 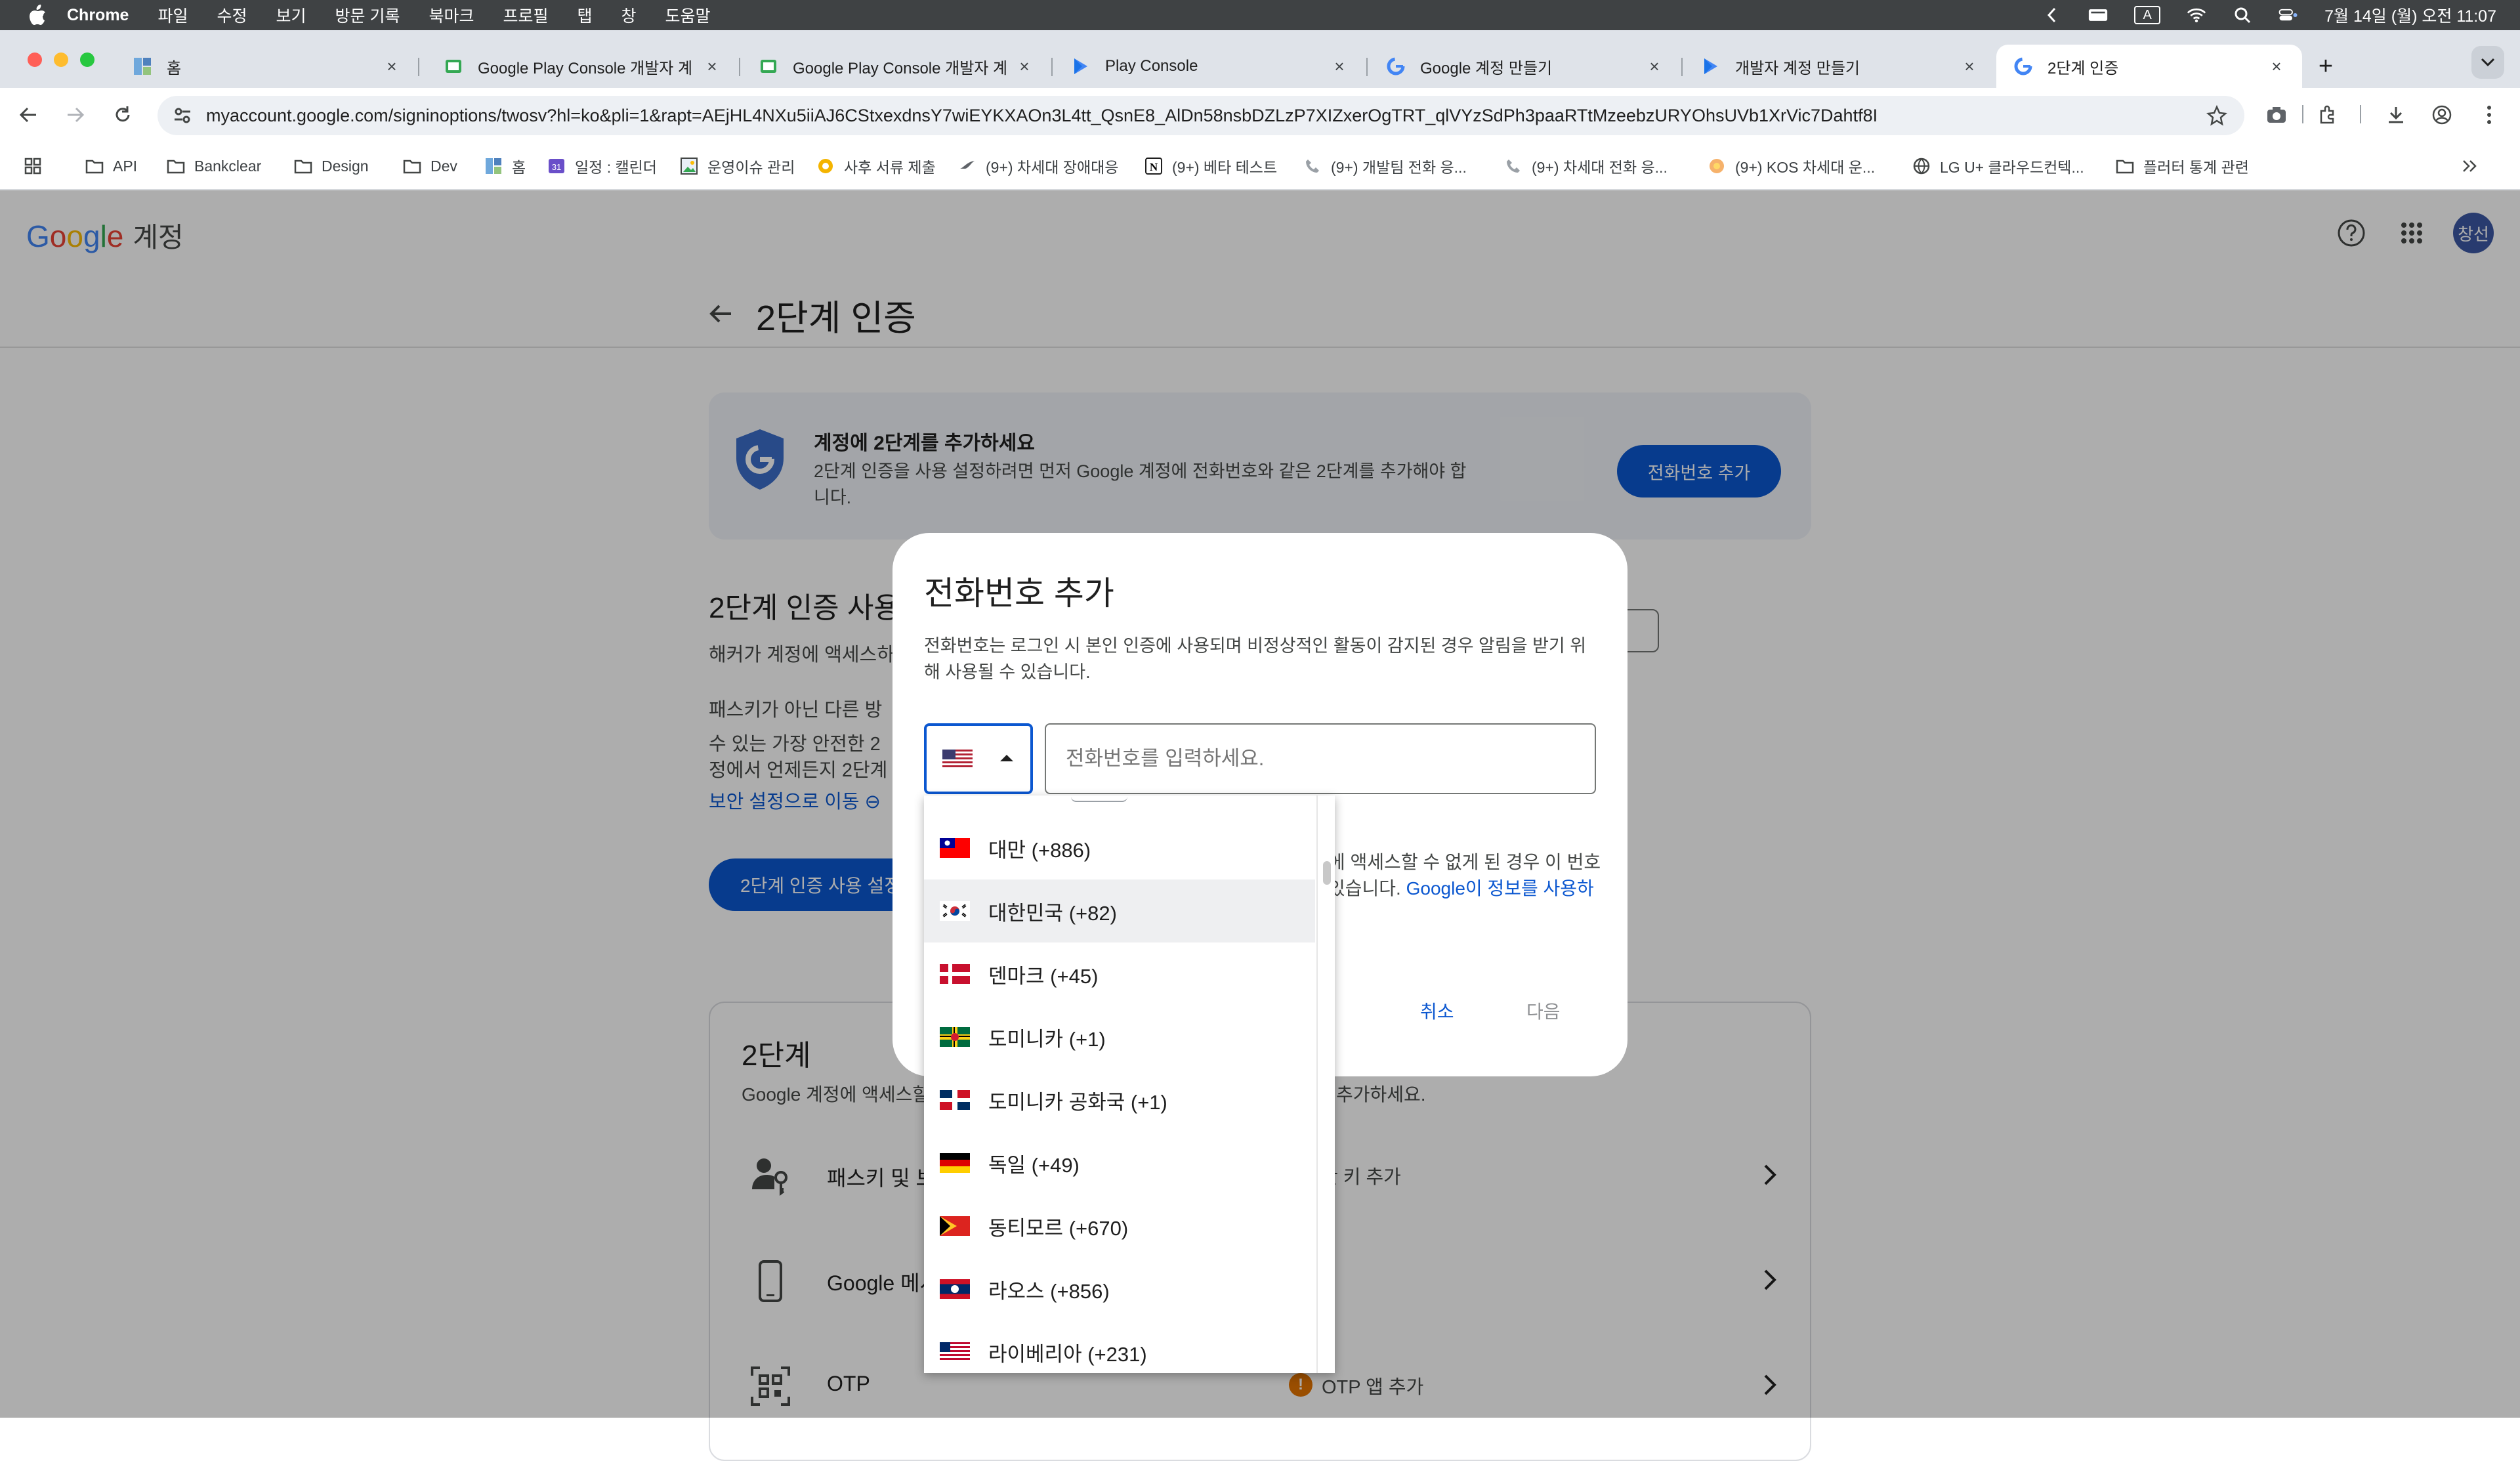 What do you see at coordinates (2147, 15) in the screenshot?
I see `input-source-icon: A` at bounding box center [2147, 15].